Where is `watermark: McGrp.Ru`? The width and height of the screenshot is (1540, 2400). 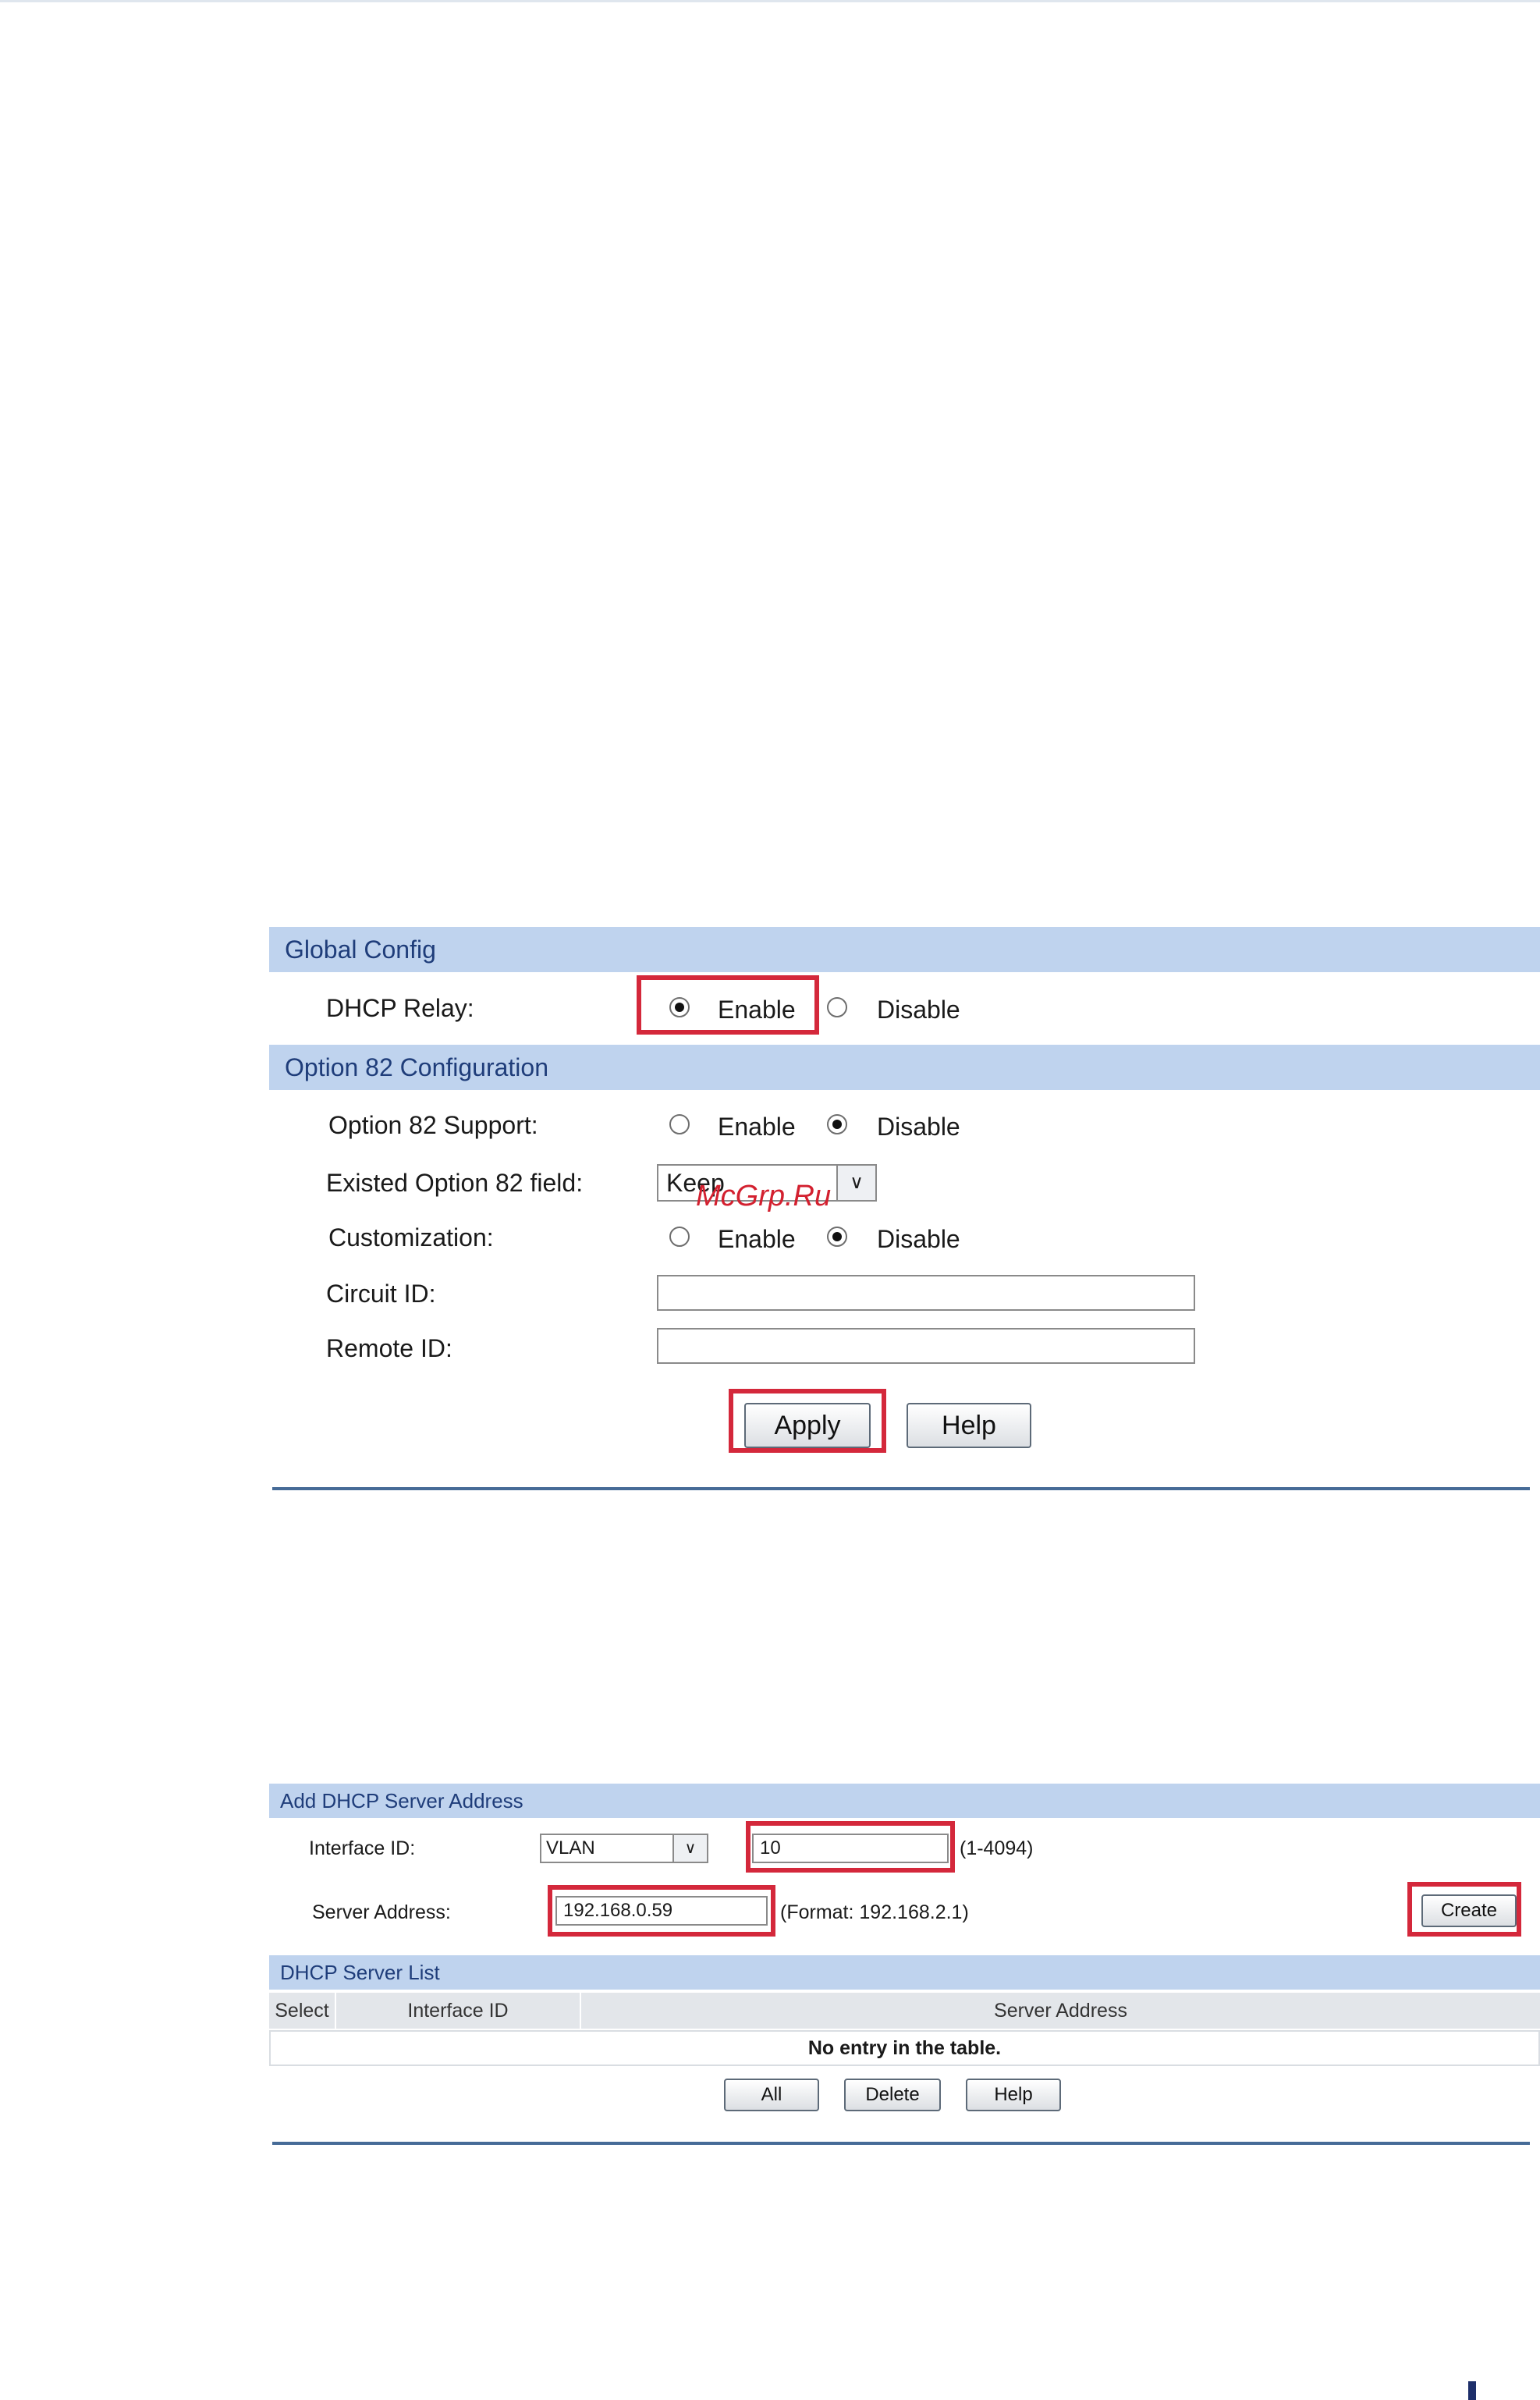
watermark: McGrp.Ru is located at coordinates (764, 1196).